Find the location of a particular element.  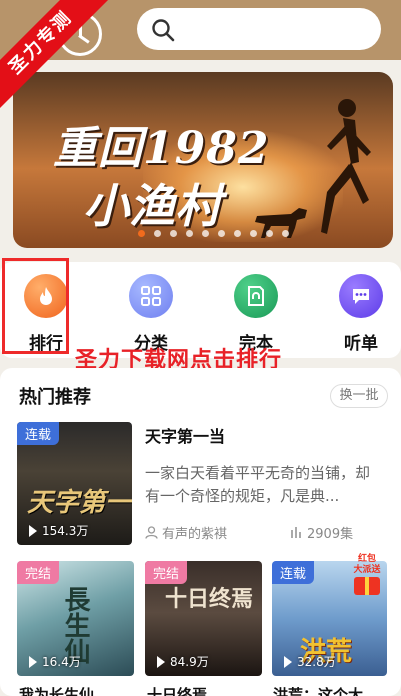

red-envelope-badge: 红包 大派送 is located at coordinates (367, 576).